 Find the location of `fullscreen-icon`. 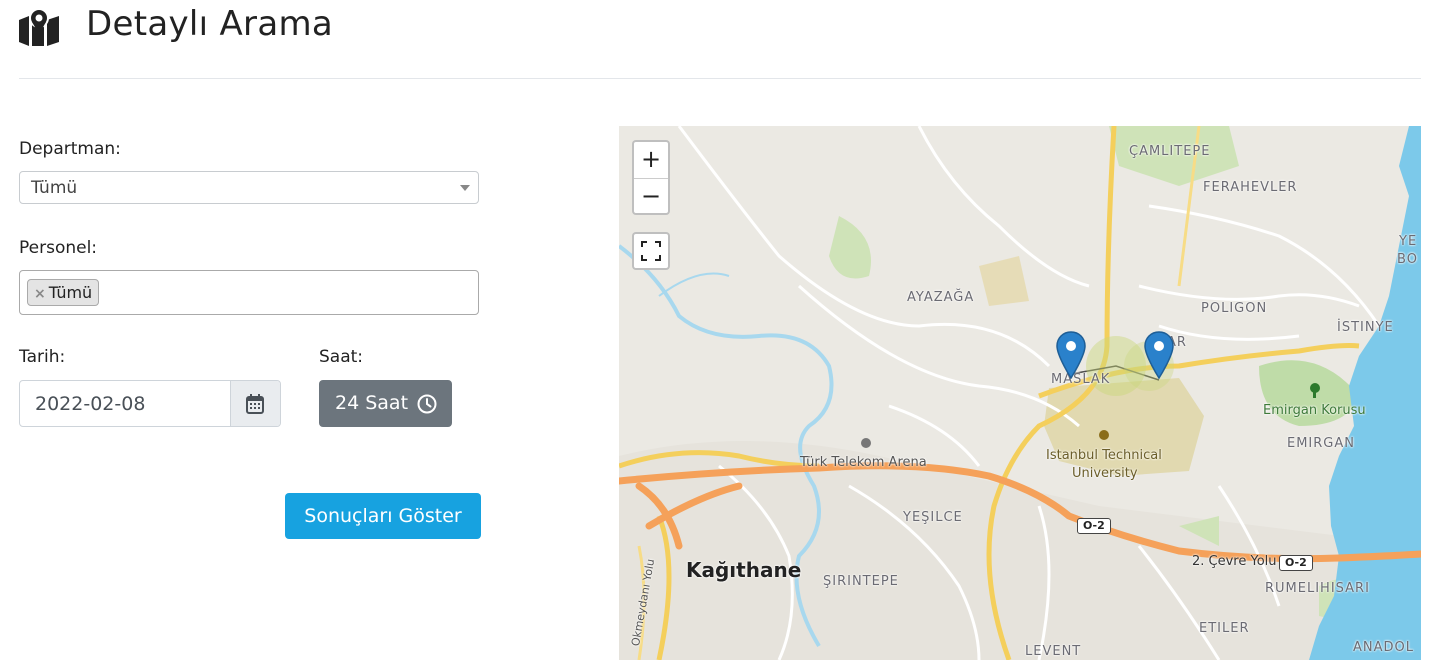

fullscreen-icon is located at coordinates (651, 251).